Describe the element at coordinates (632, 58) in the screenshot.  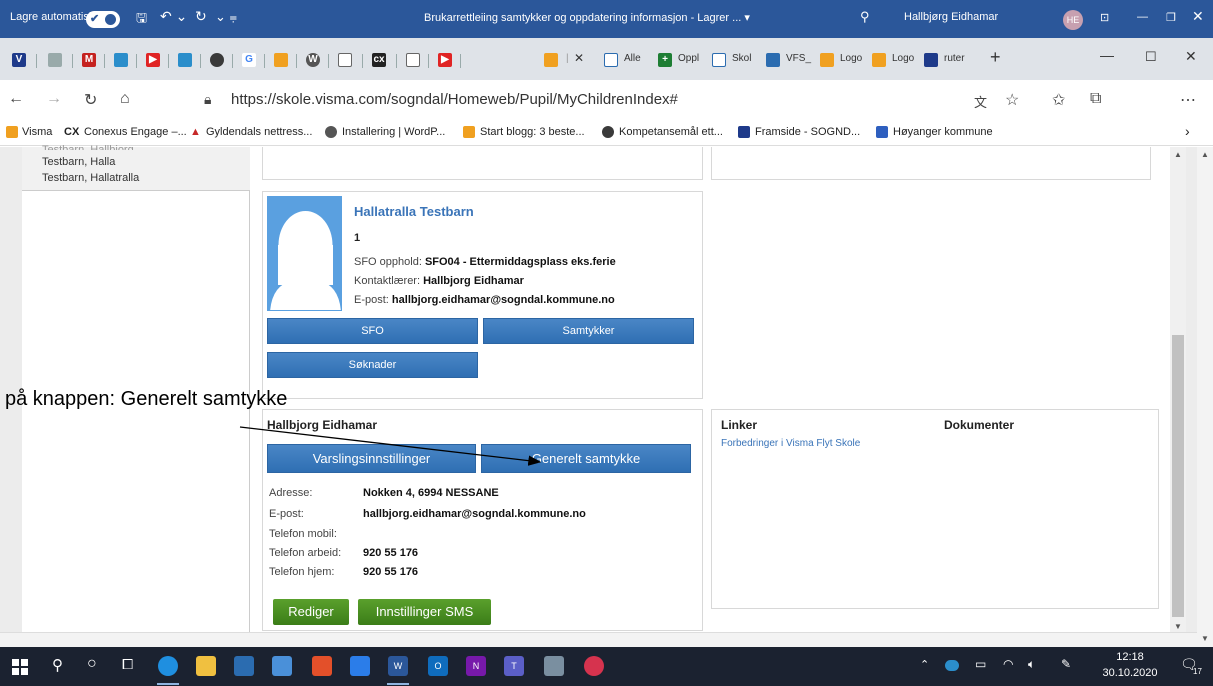
I see `tab-alle: Alle` at that location.